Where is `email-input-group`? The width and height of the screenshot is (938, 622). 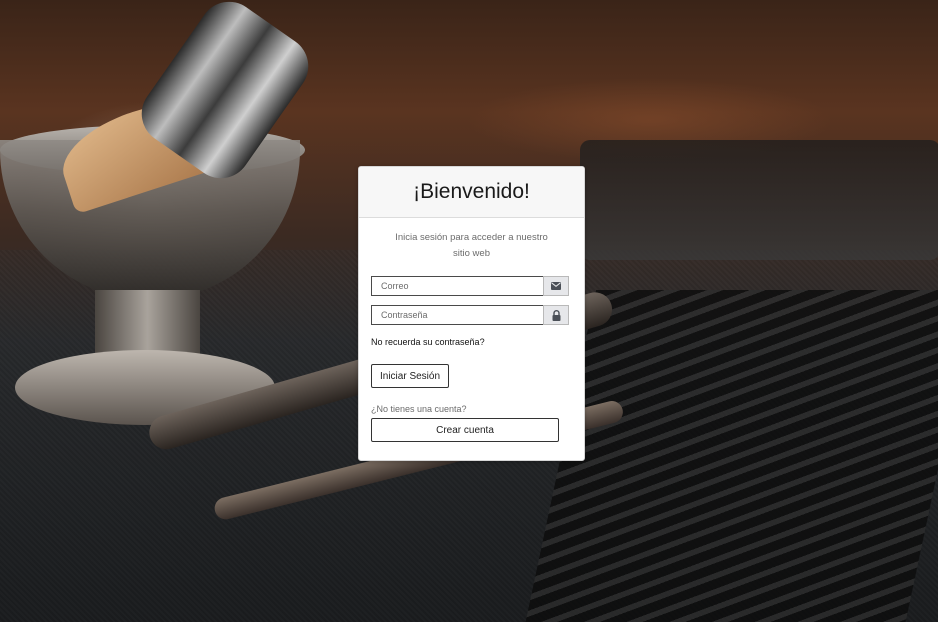
email-input-group is located at coordinates (470, 286).